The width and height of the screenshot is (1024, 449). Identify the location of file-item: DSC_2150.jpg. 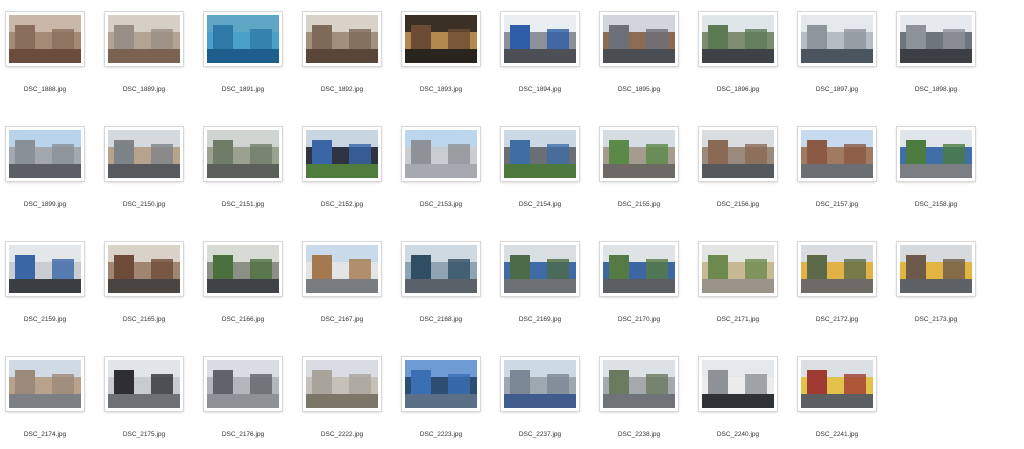
(144, 162).